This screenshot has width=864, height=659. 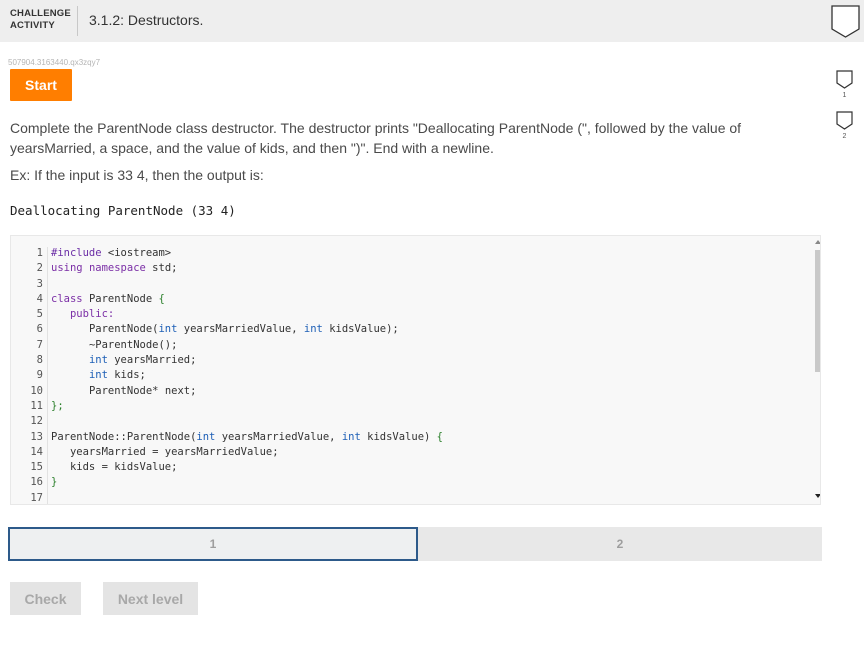 I want to click on completion-badge-icon, so click(x=845, y=21).